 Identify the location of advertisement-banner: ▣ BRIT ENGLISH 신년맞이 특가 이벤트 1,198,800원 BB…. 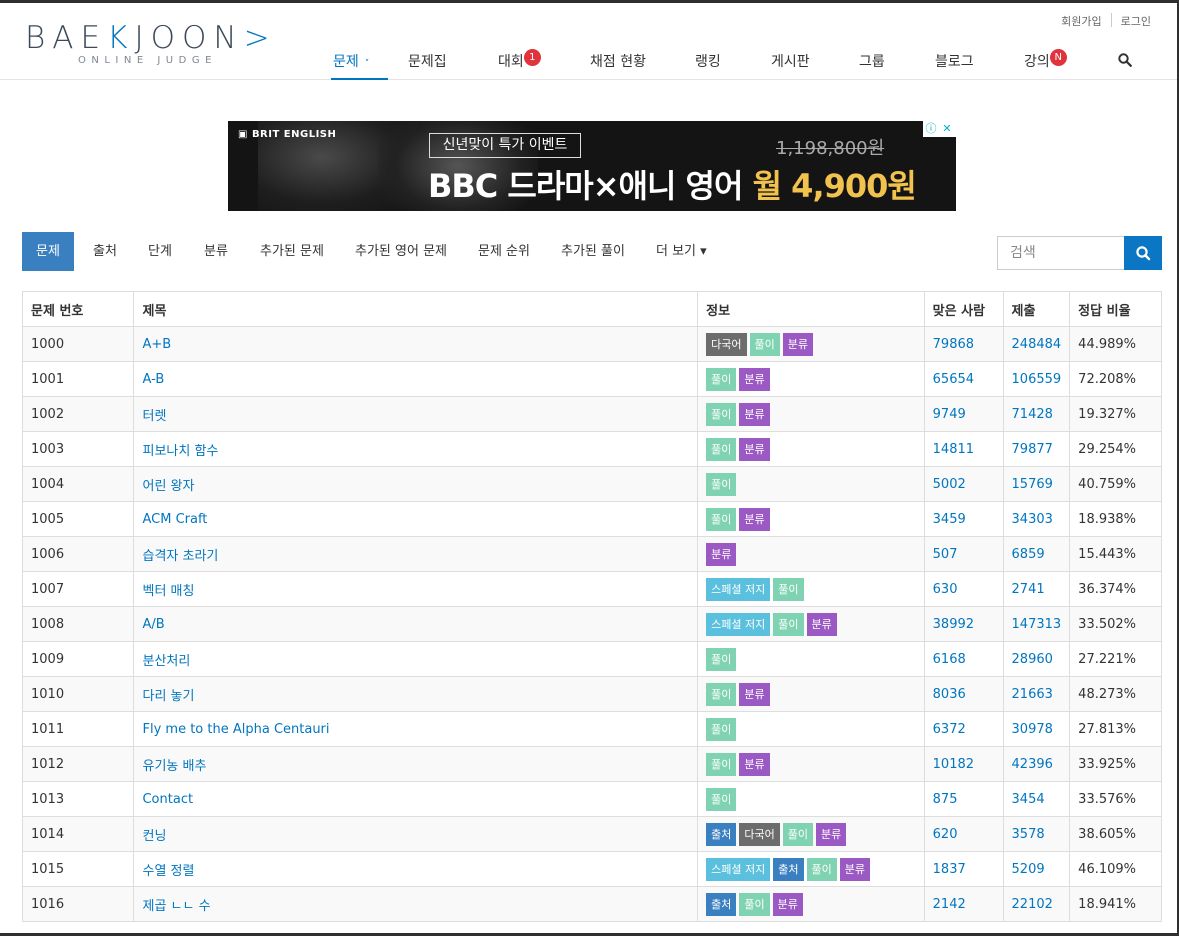
(592, 166).